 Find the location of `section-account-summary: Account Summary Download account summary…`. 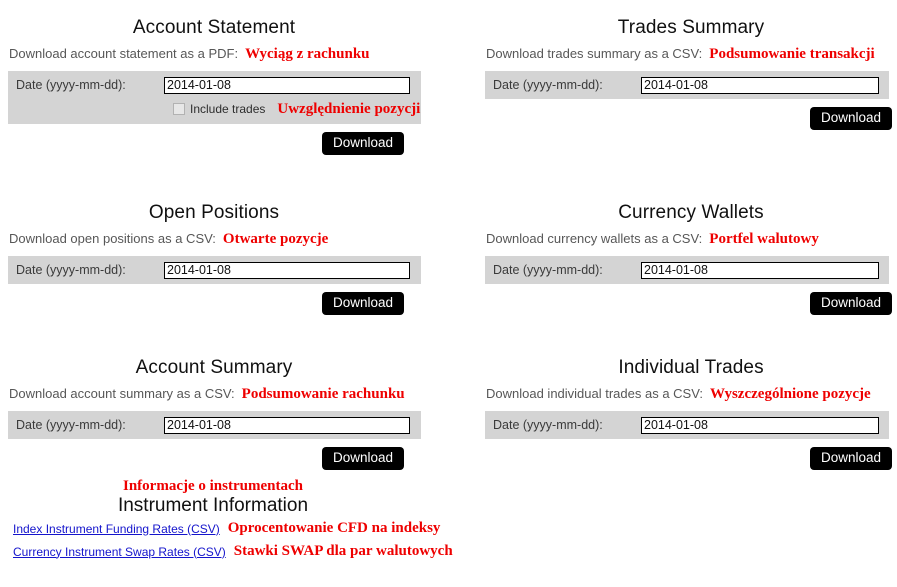

section-account-summary: Account Summary Download account summary… is located at coordinates (214, 405).